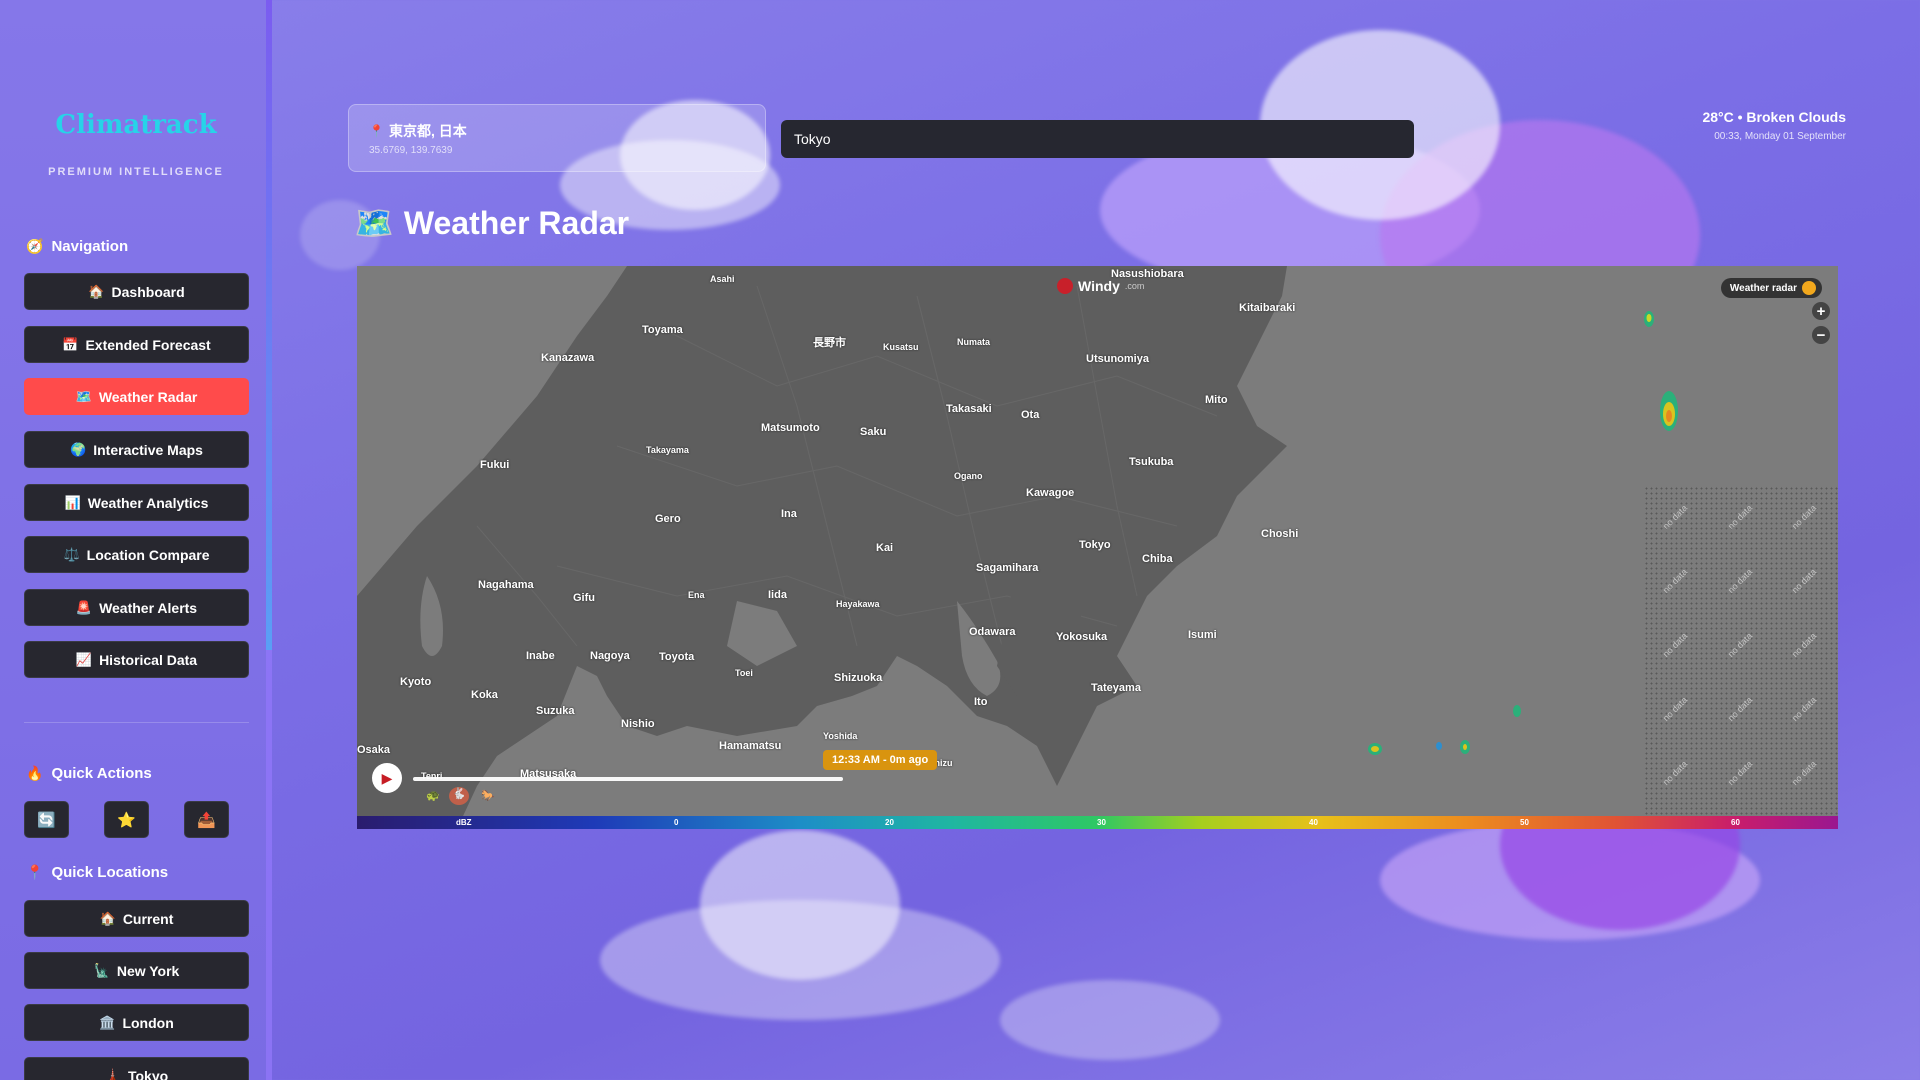  I want to click on nav-interactive-maps-button: 🌍 Interactive Maps, so click(136, 449).